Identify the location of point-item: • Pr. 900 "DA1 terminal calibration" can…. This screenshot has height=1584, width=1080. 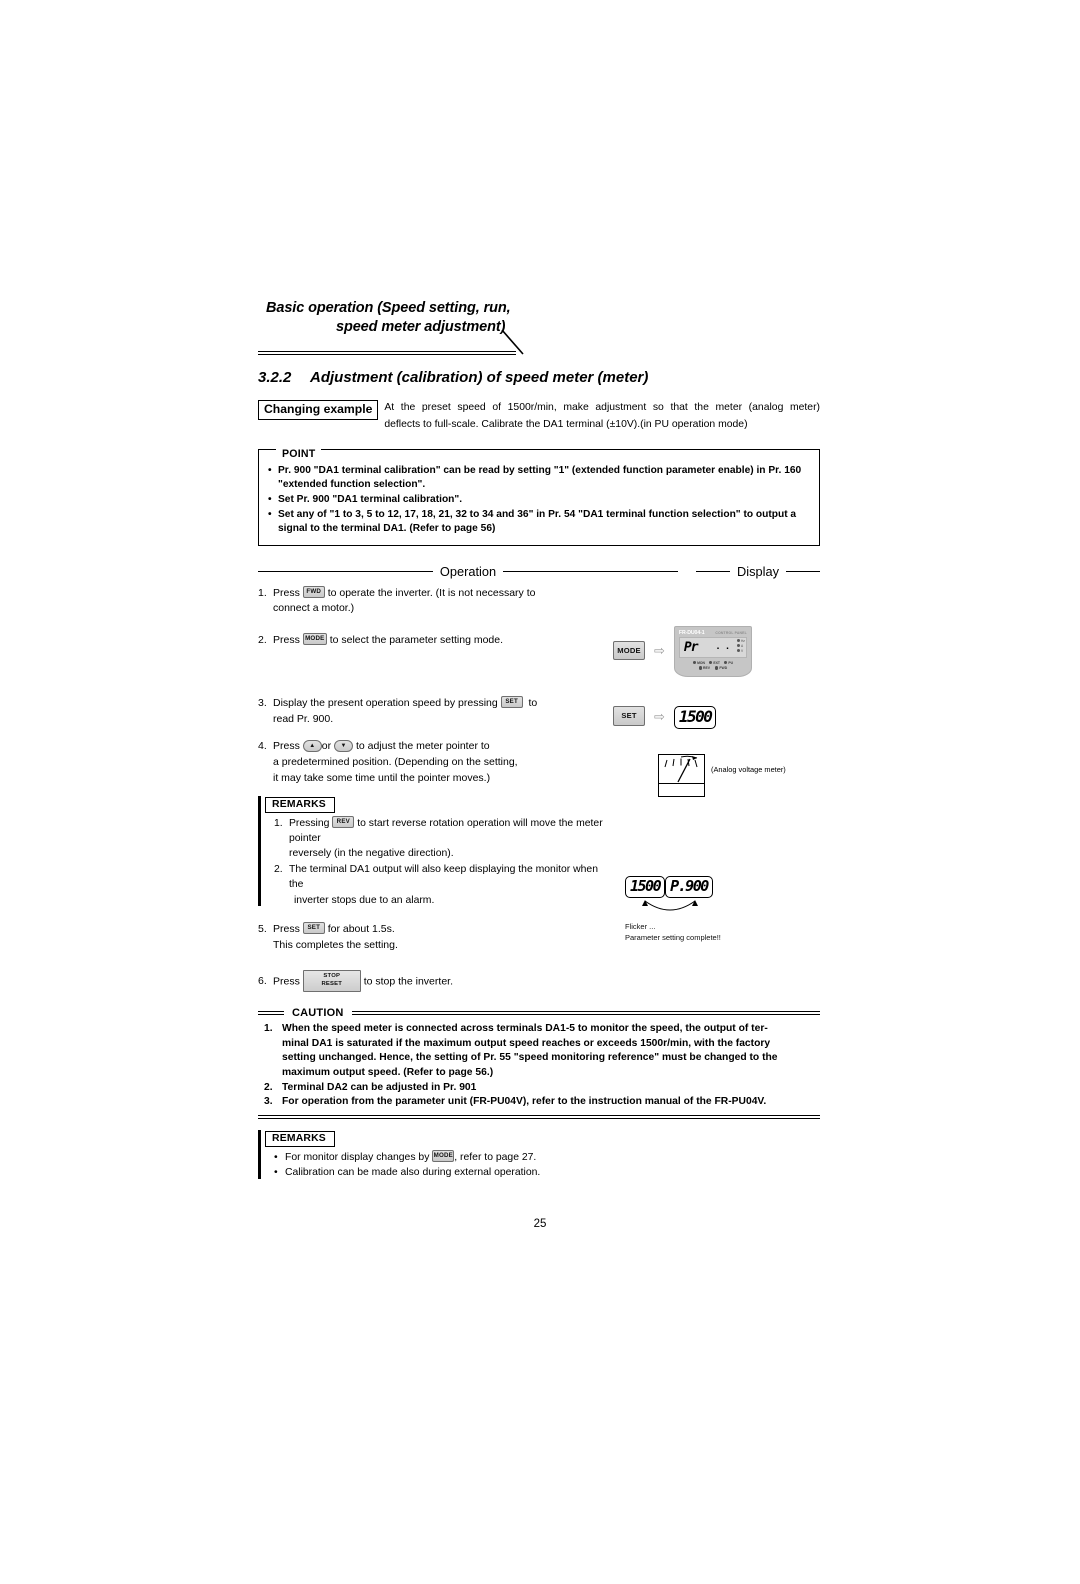
(539, 478).